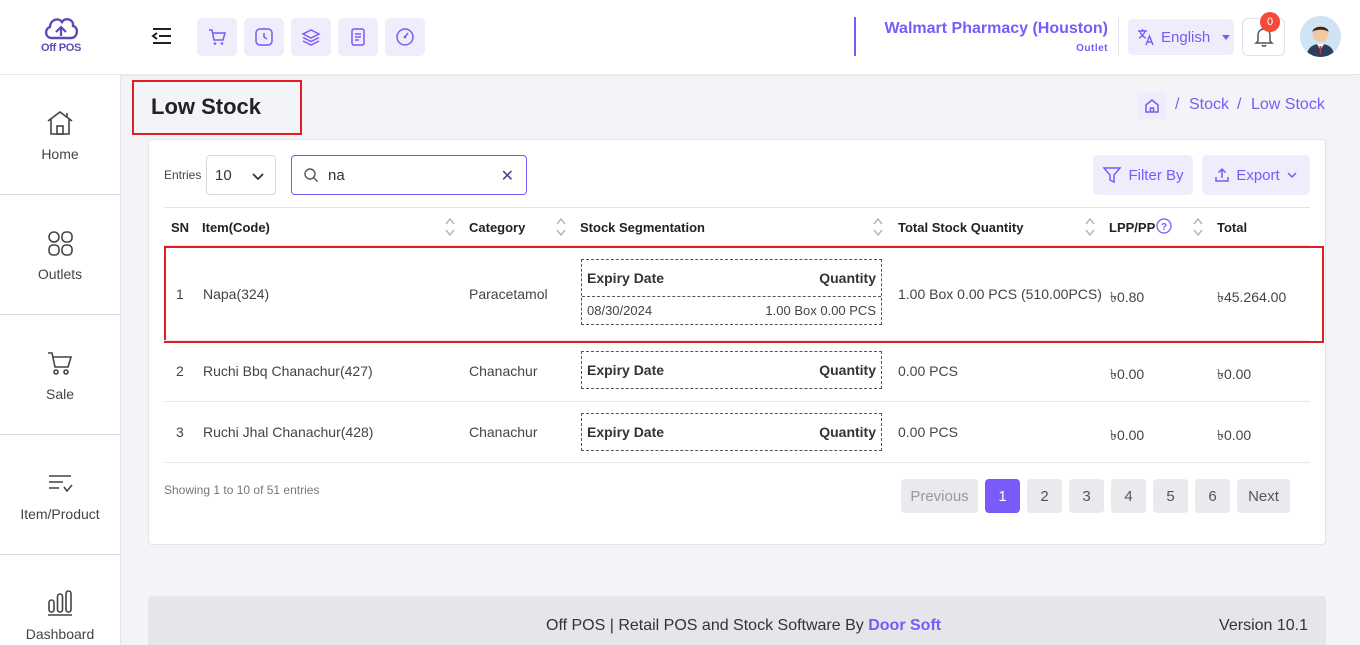  I want to click on breadcrumb-home, so click(1152, 106).